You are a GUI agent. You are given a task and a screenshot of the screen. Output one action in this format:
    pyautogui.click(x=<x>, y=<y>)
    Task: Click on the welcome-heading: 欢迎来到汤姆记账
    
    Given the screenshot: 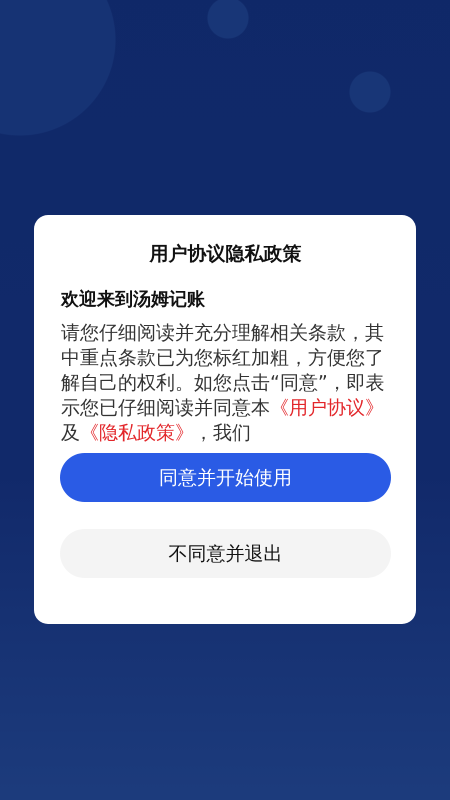 What is the action you would take?
    pyautogui.click(x=133, y=300)
    